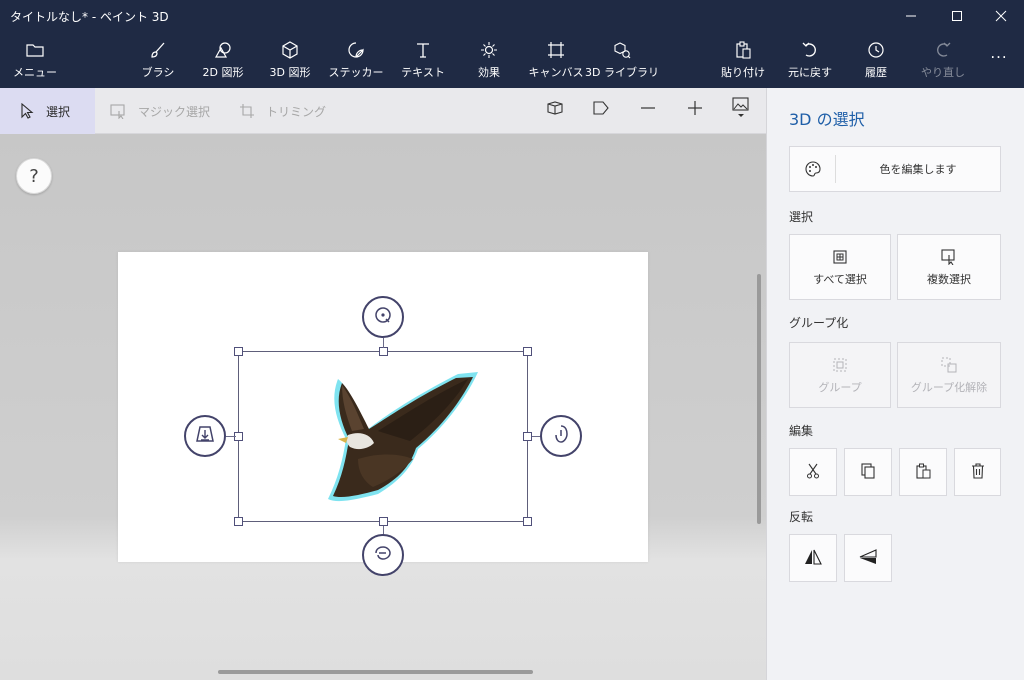  What do you see at coordinates (58, 111) in the screenshot?
I see `select-tool-label: 選択` at bounding box center [58, 111].